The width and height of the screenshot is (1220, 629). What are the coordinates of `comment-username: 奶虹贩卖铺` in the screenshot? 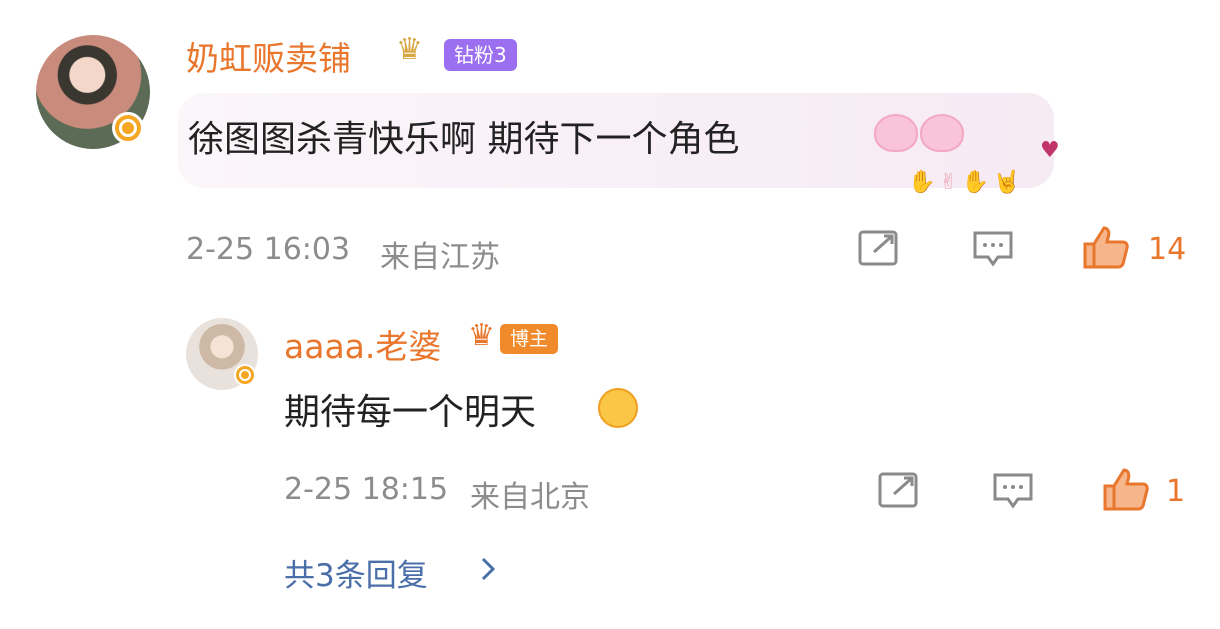 It's located at (268, 56).